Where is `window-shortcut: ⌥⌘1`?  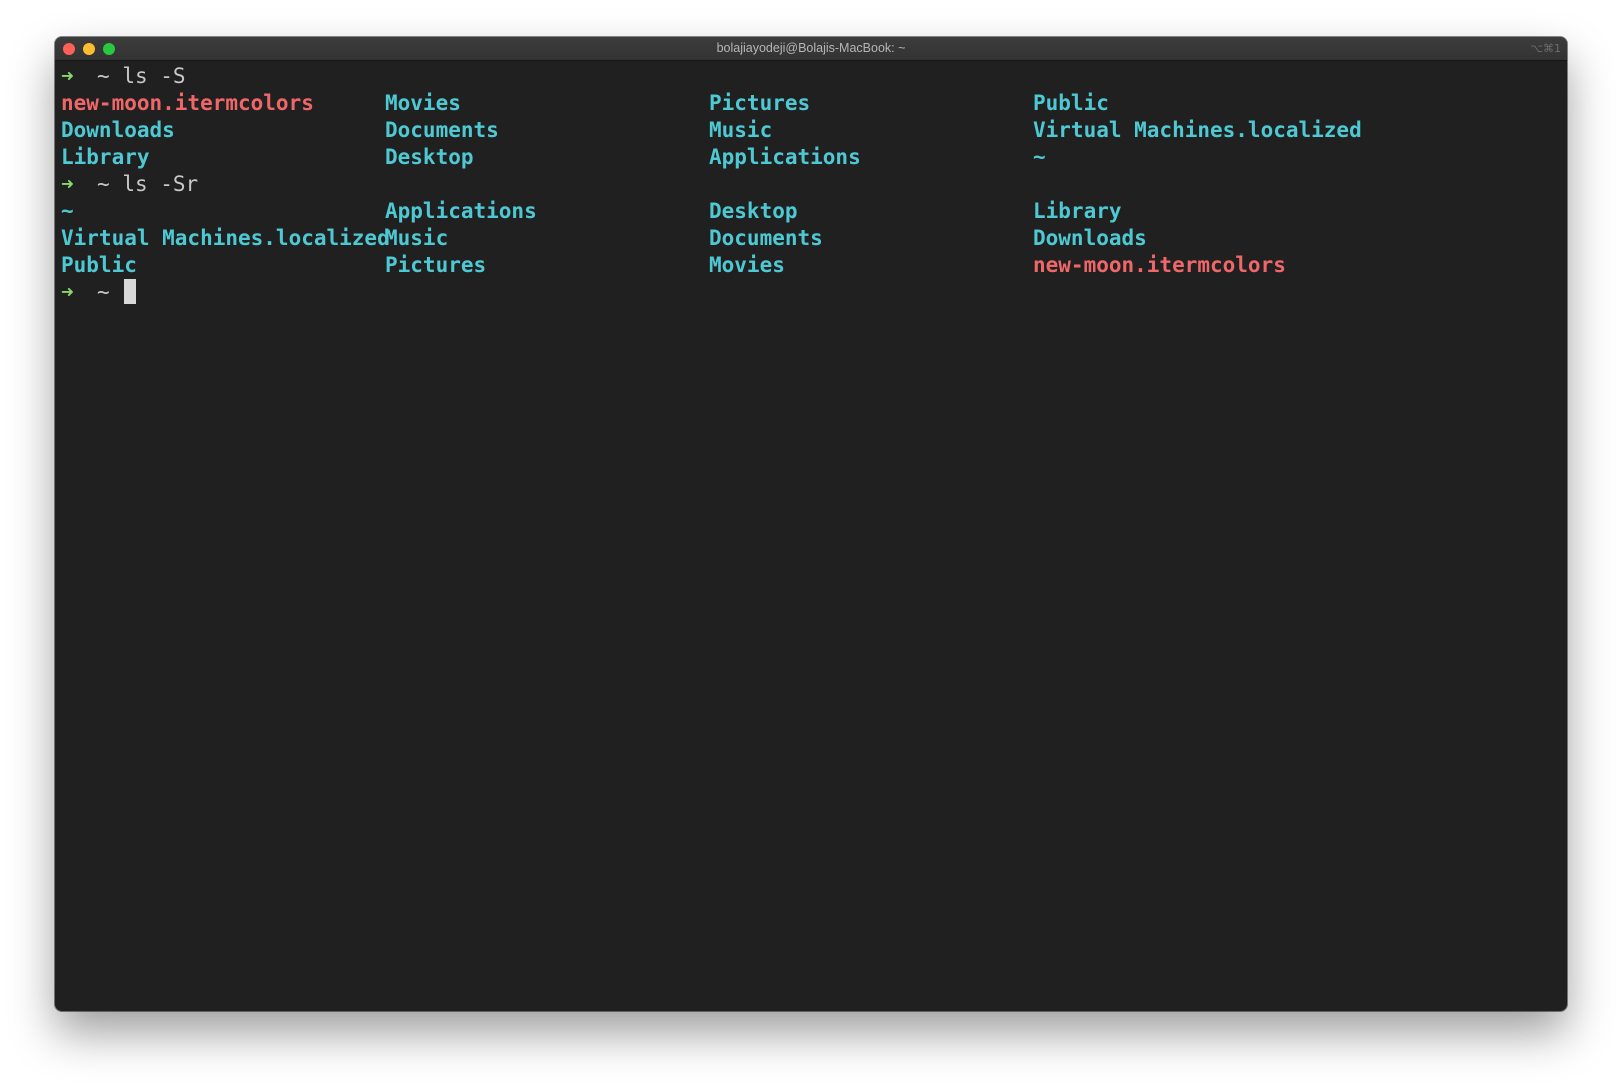 window-shortcut: ⌥⌘1 is located at coordinates (1545, 48).